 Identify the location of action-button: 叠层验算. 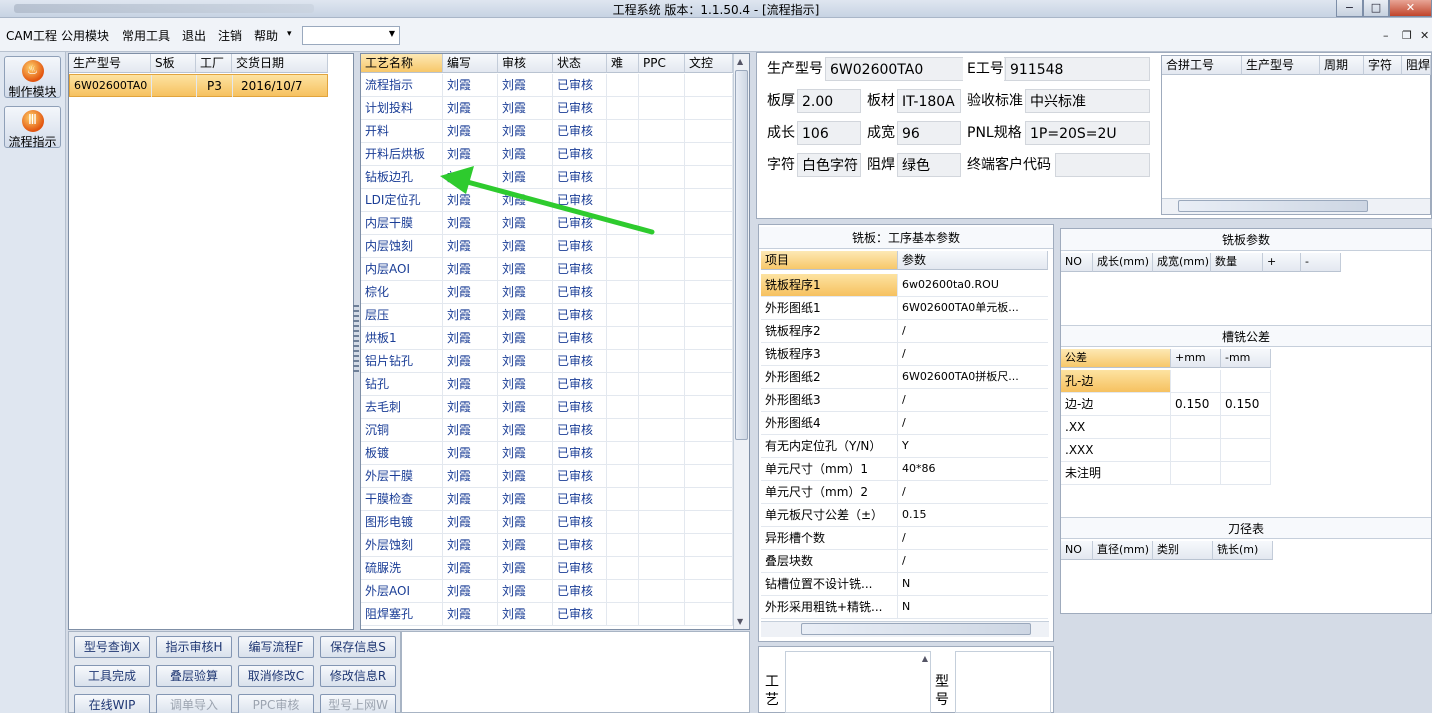
(194, 676).